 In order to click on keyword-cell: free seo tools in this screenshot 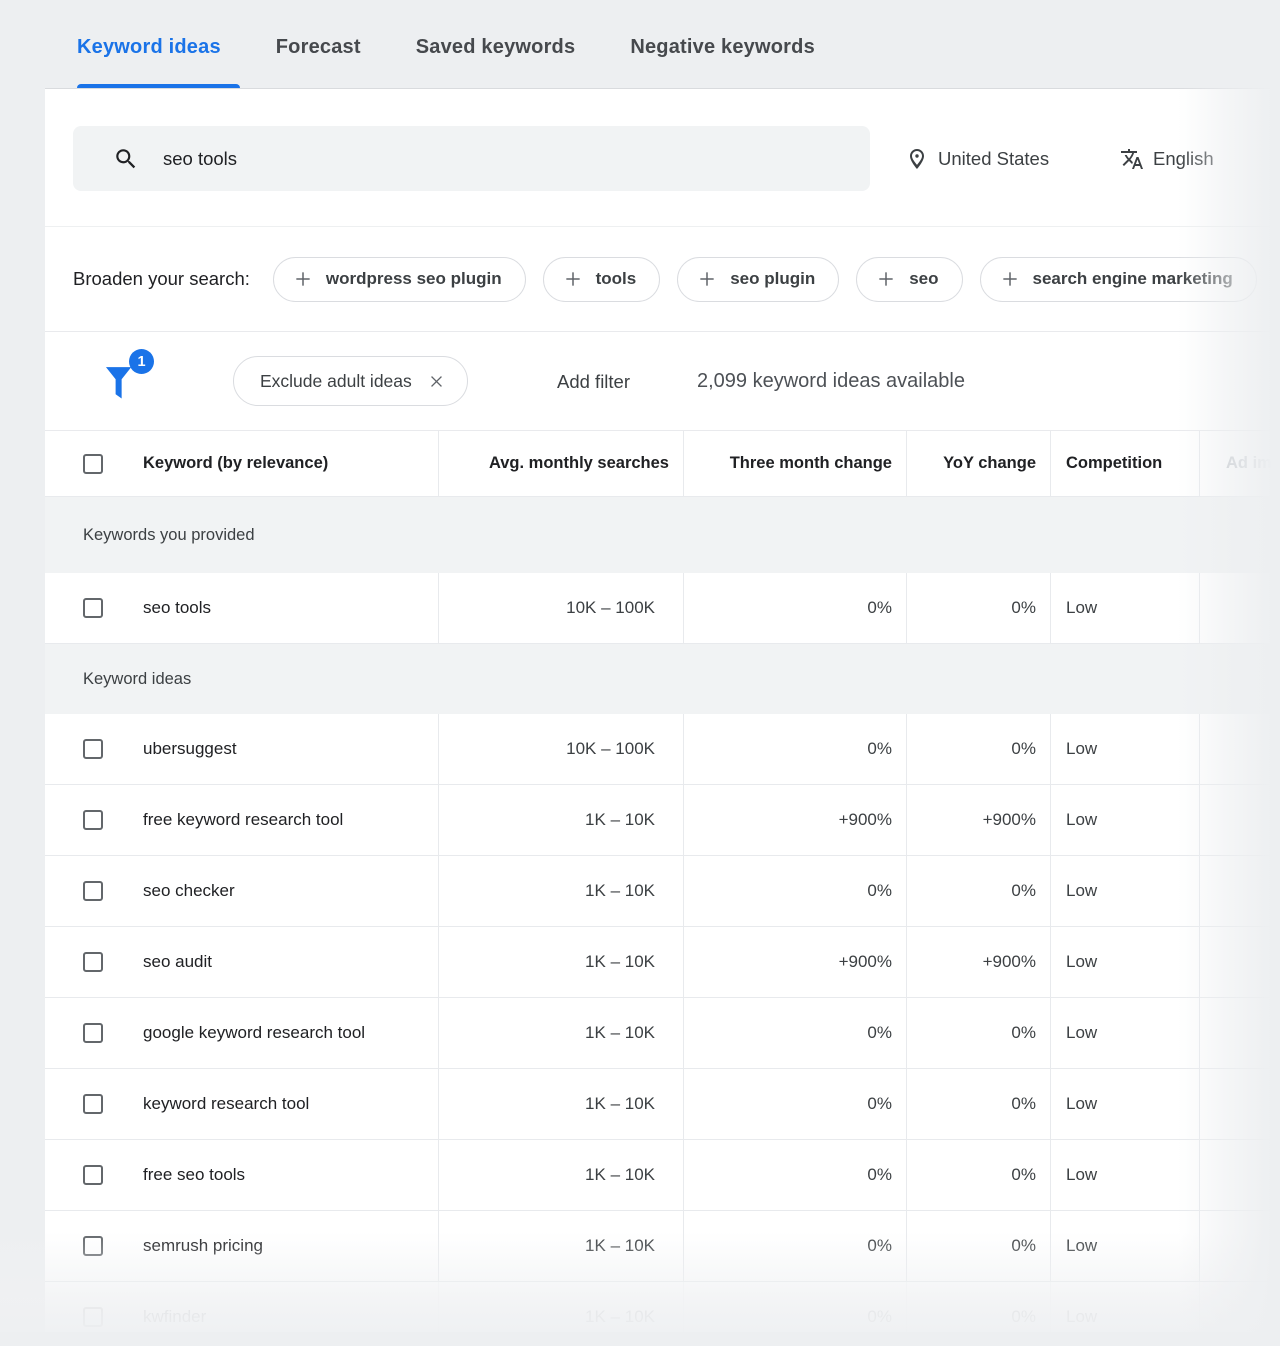, I will do `click(194, 1174)`.